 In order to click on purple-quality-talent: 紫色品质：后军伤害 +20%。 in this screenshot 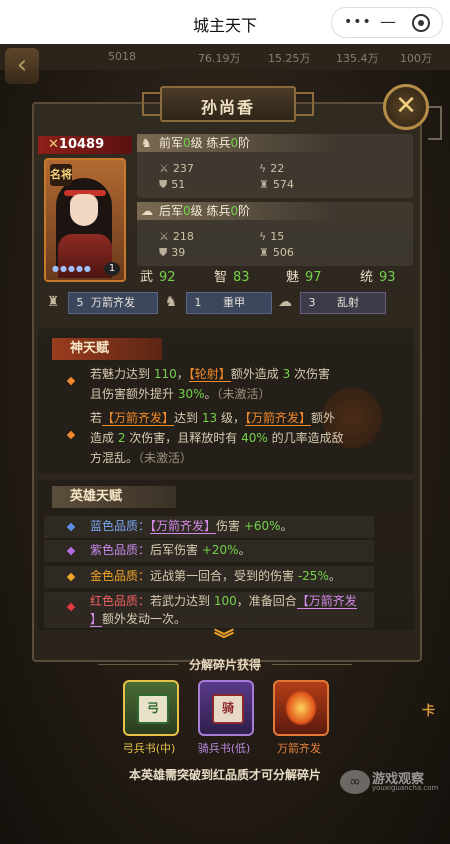, I will do `click(170, 550)`.